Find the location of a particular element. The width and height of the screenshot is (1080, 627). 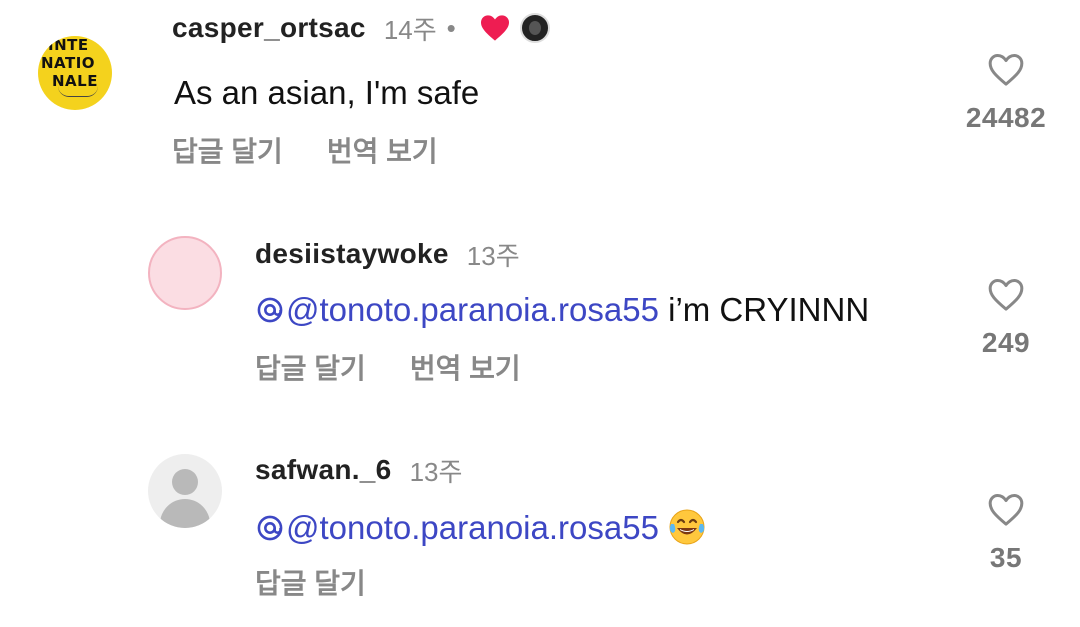

creator-liked-heart-icon is located at coordinates (495, 28).